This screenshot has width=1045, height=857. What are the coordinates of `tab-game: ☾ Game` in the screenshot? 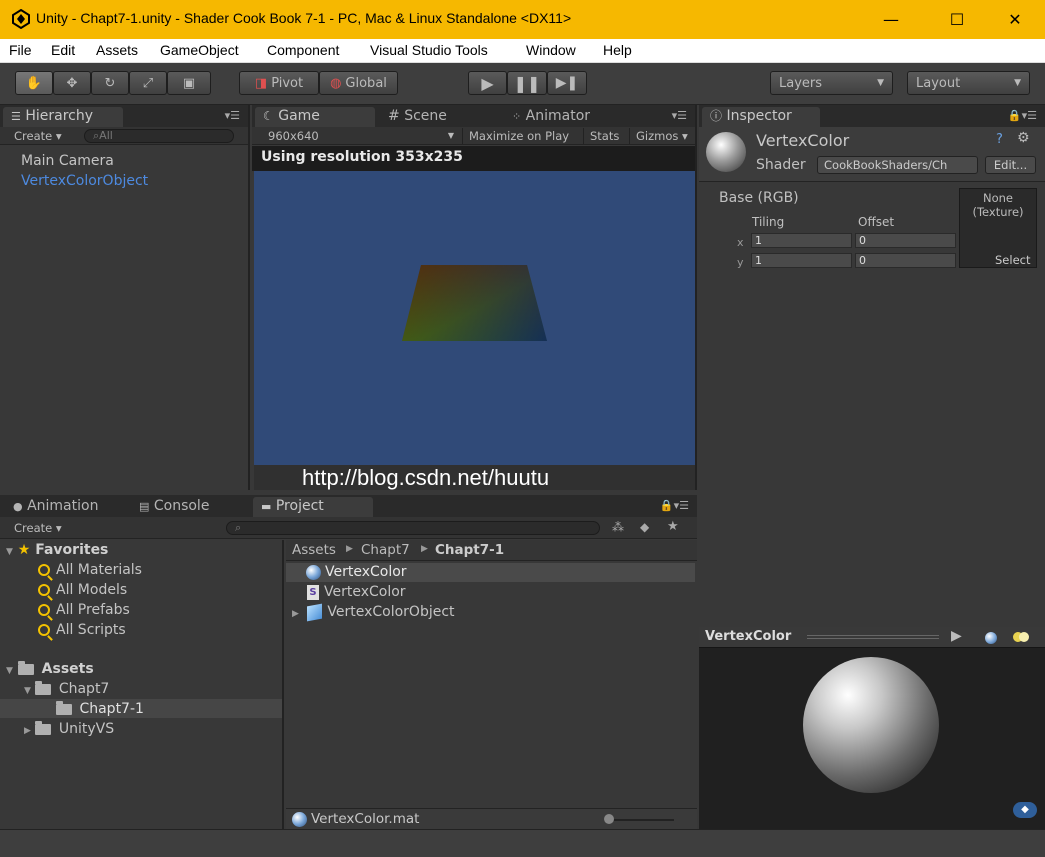 It's located at (315, 117).